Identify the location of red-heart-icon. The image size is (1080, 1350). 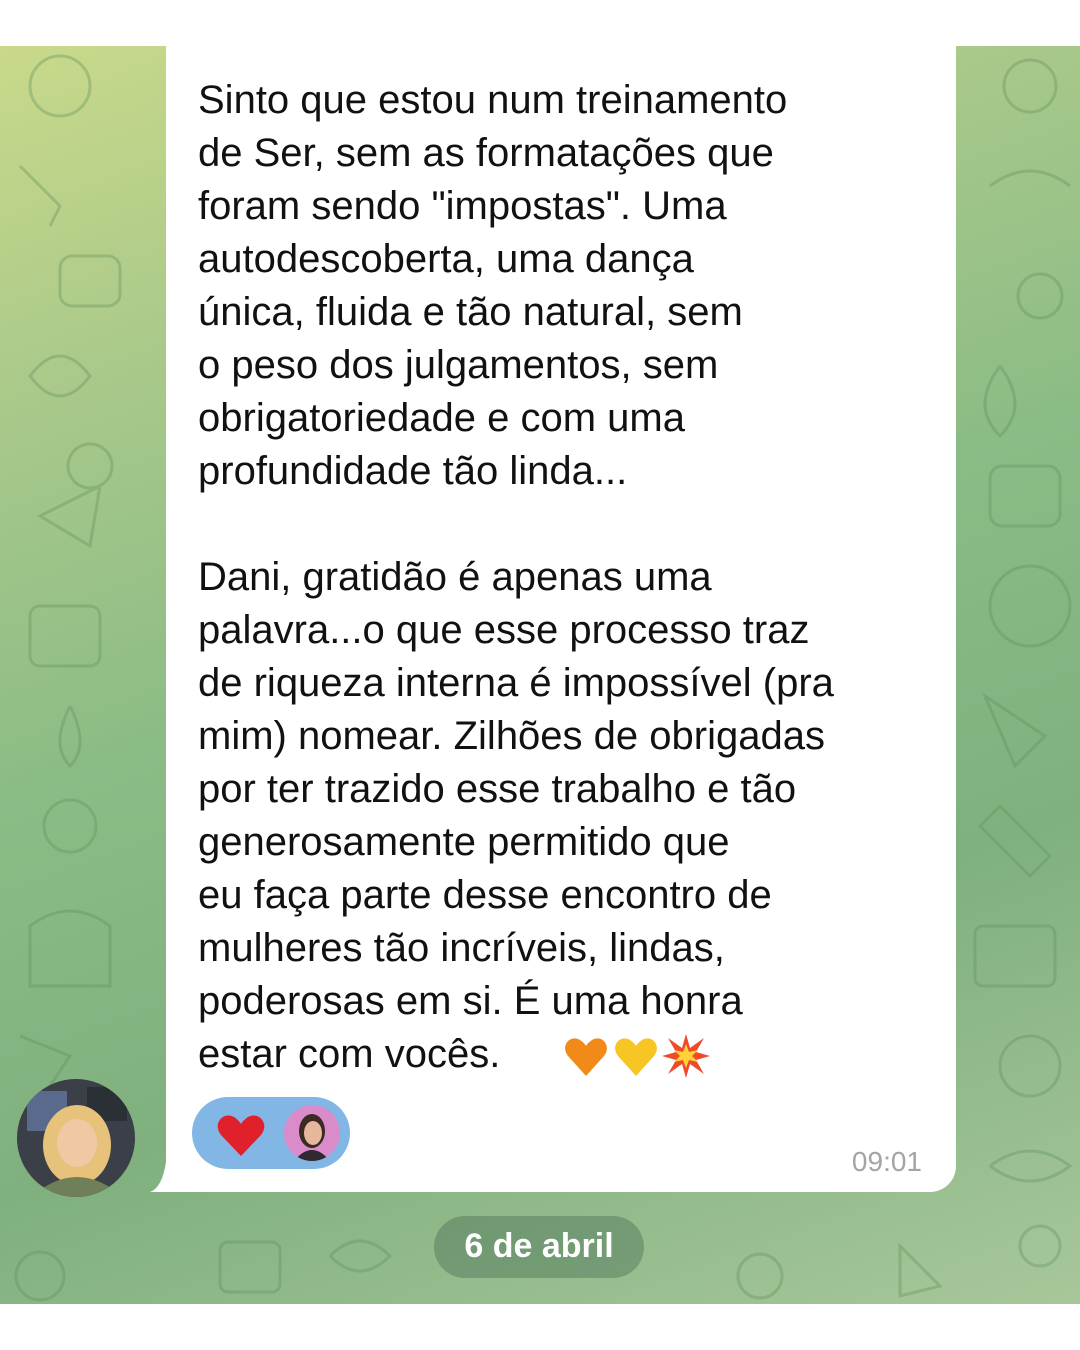
(241, 1135).